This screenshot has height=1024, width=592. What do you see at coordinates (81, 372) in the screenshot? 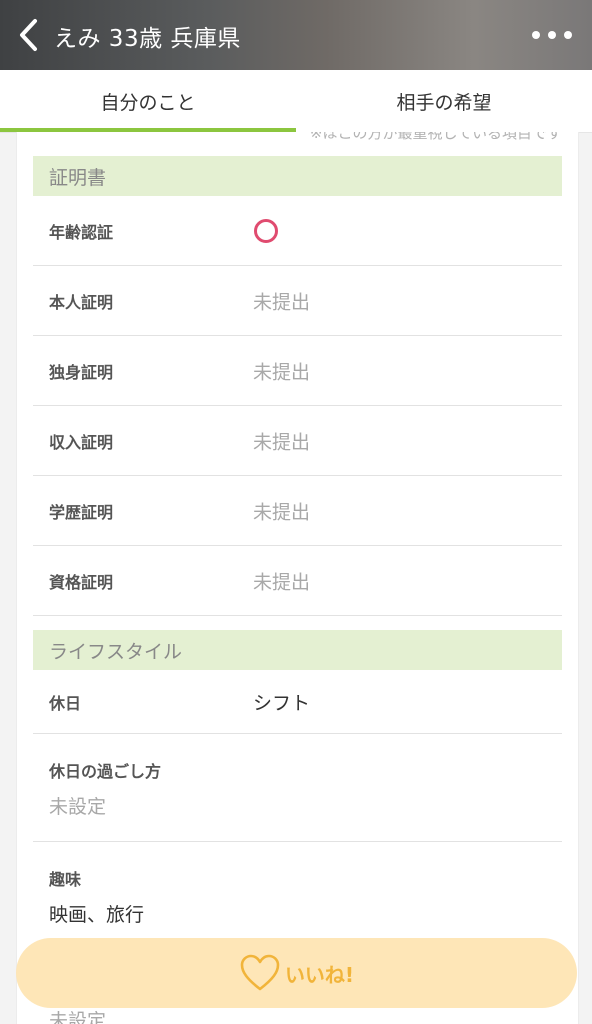
I see `cert-label: 独身証明` at bounding box center [81, 372].